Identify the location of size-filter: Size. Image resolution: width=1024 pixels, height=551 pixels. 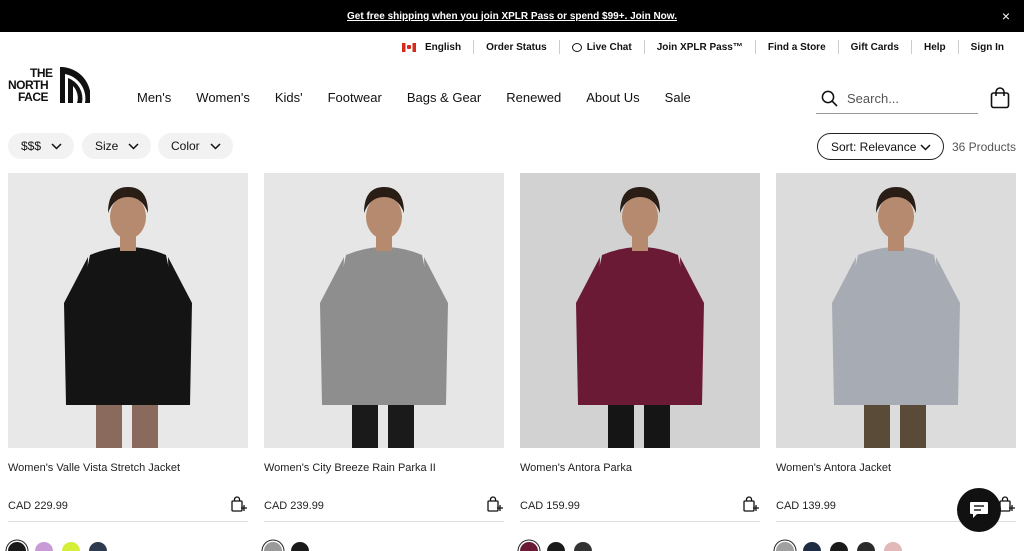
(117, 146).